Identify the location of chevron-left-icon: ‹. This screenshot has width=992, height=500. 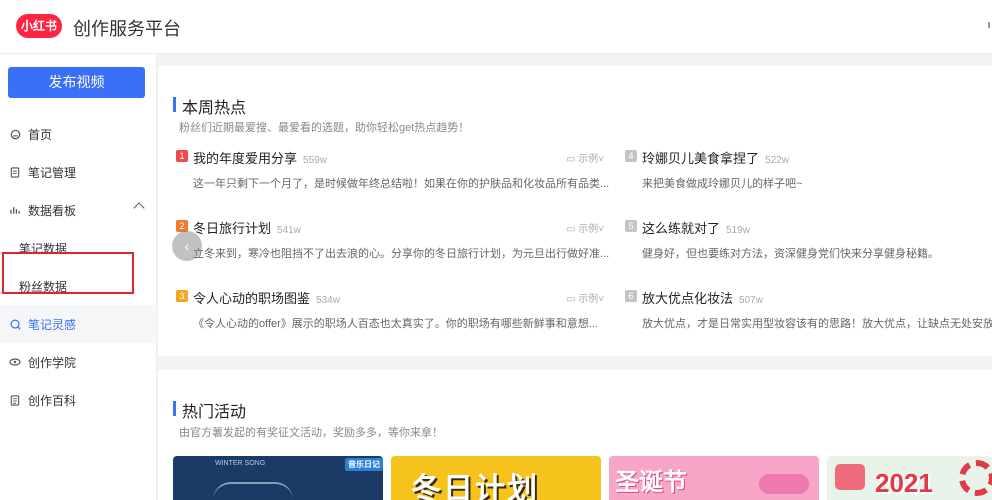
(187, 246).